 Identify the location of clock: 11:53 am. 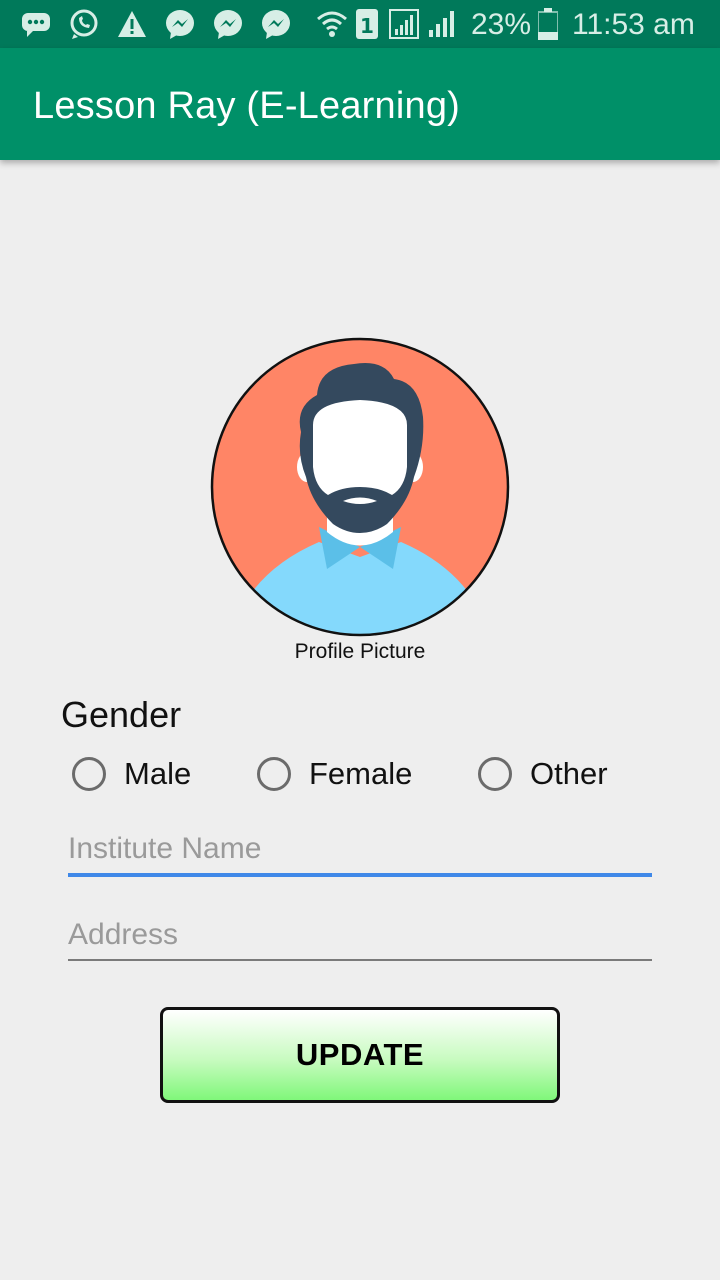
(633, 24).